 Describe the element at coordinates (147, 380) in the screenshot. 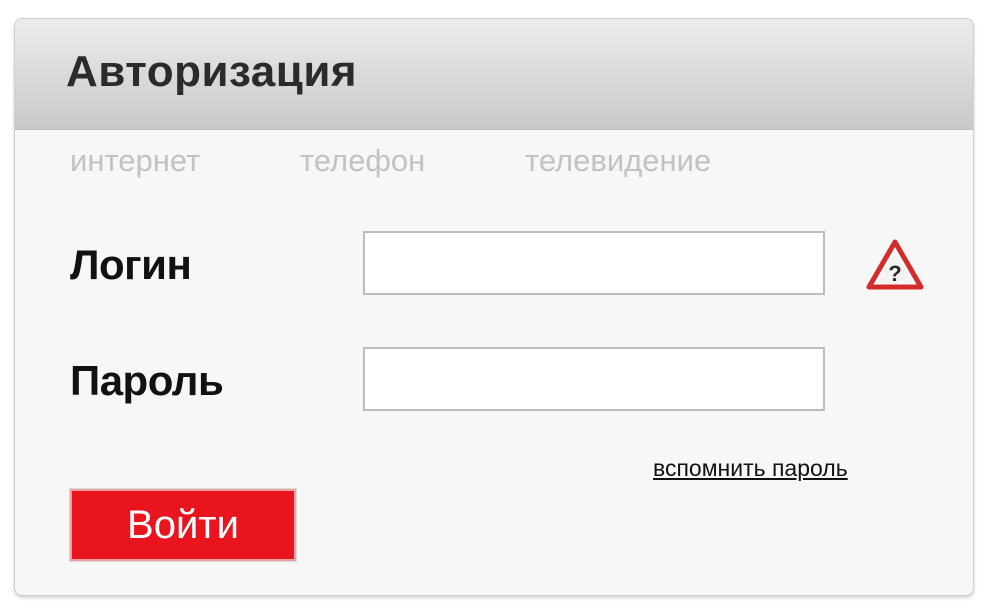

I see `password-label: Пароль` at that location.